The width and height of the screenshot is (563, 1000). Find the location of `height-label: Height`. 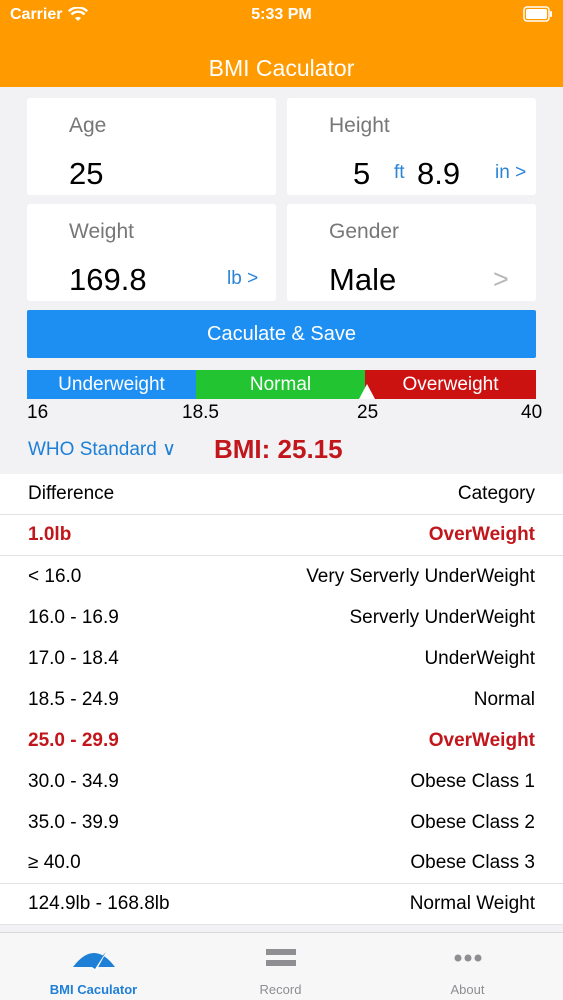

height-label: Height is located at coordinates (359, 125).